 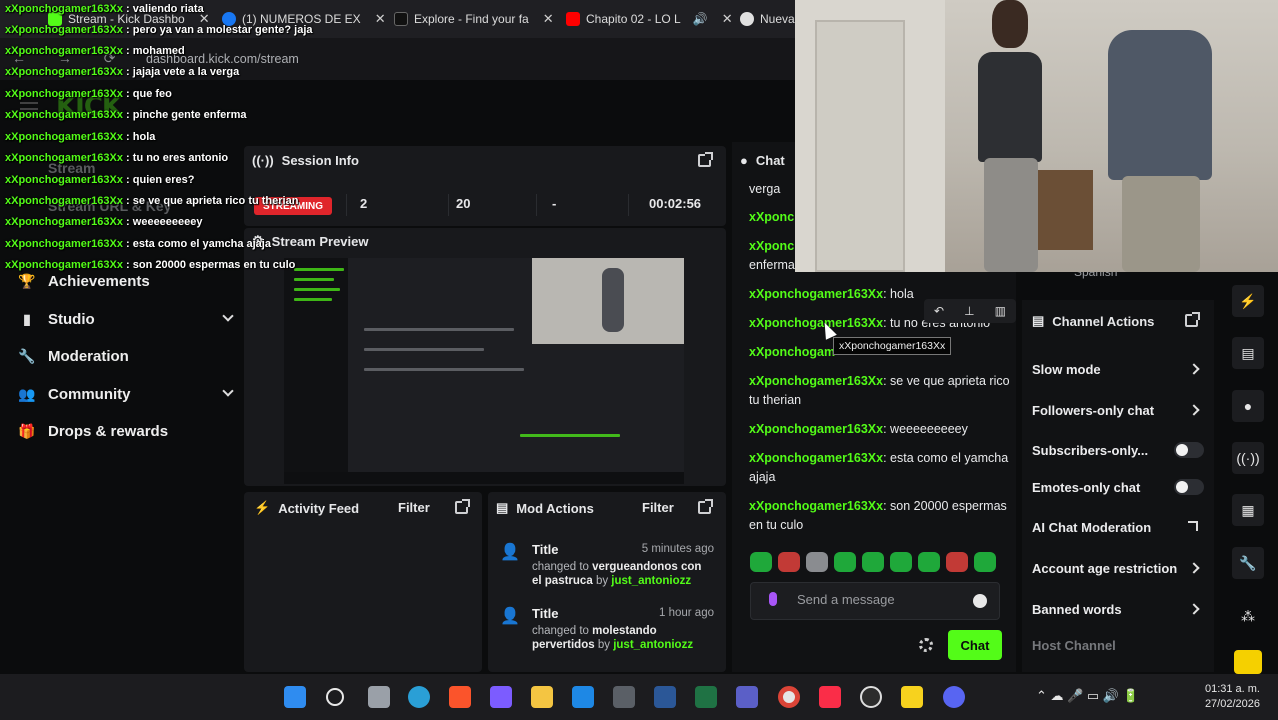 I want to click on banned-words-item: Banned words, so click(x=1119, y=609).